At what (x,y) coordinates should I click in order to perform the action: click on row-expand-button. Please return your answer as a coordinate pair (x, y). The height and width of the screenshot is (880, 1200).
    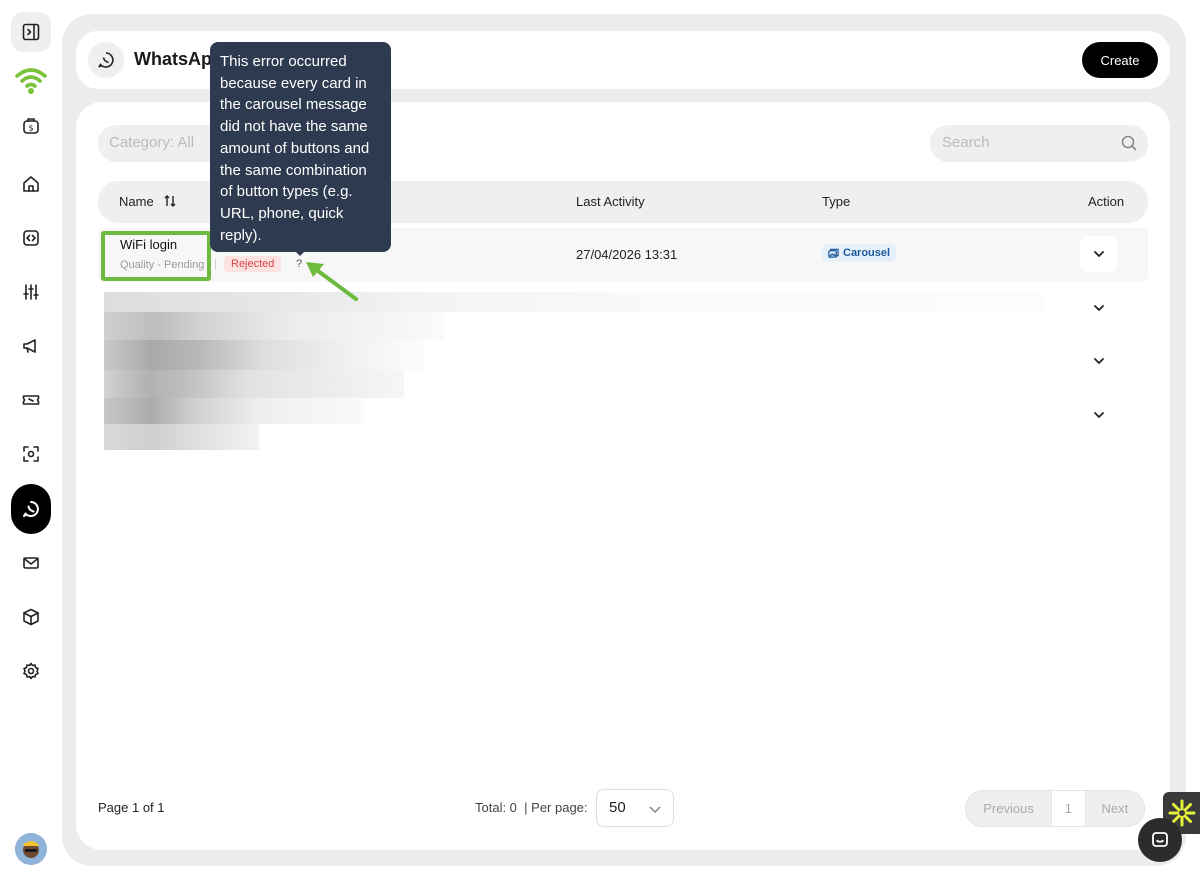
    Looking at the image, I should click on (1098, 254).